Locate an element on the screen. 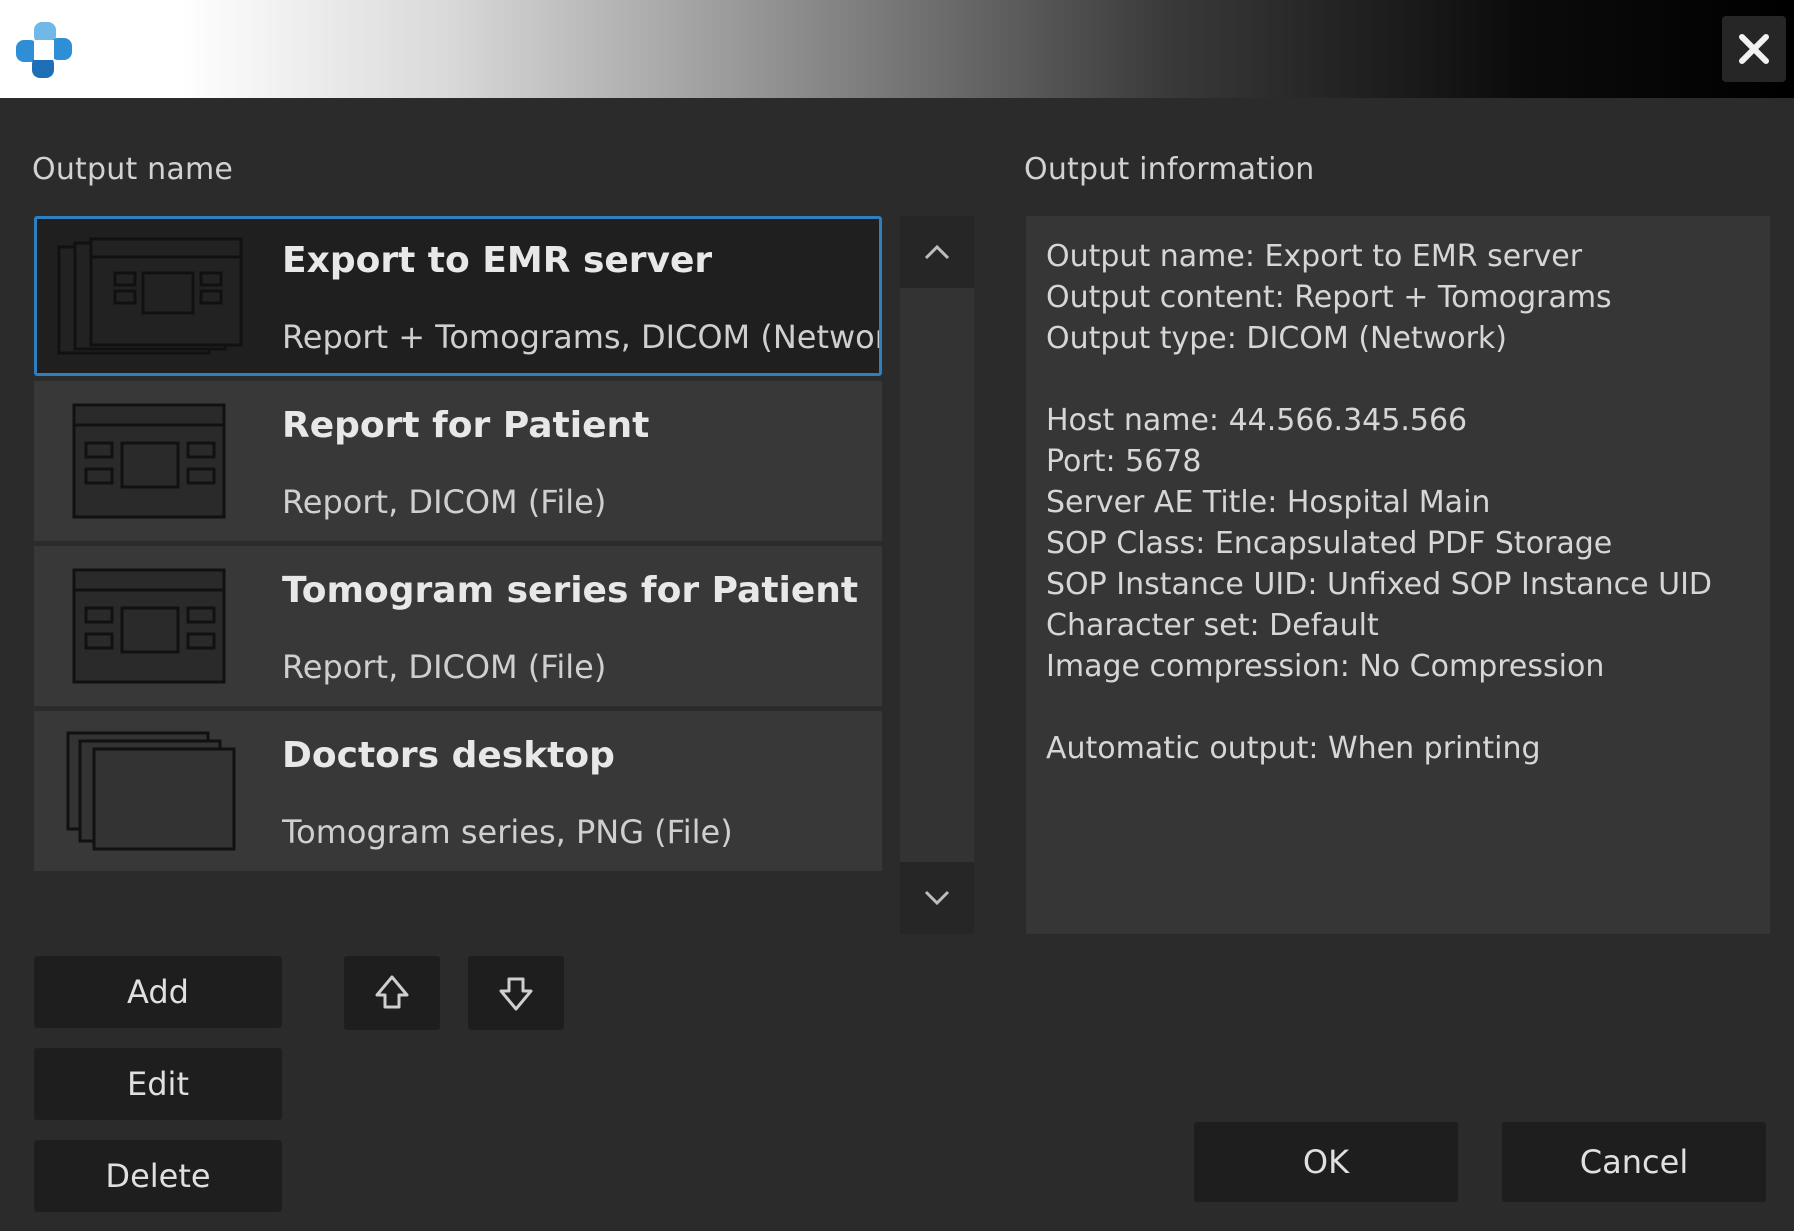 Image resolution: width=1794 pixels, height=1231 pixels. info-image-compression: Image compression: No Compression is located at coordinates (1325, 666).